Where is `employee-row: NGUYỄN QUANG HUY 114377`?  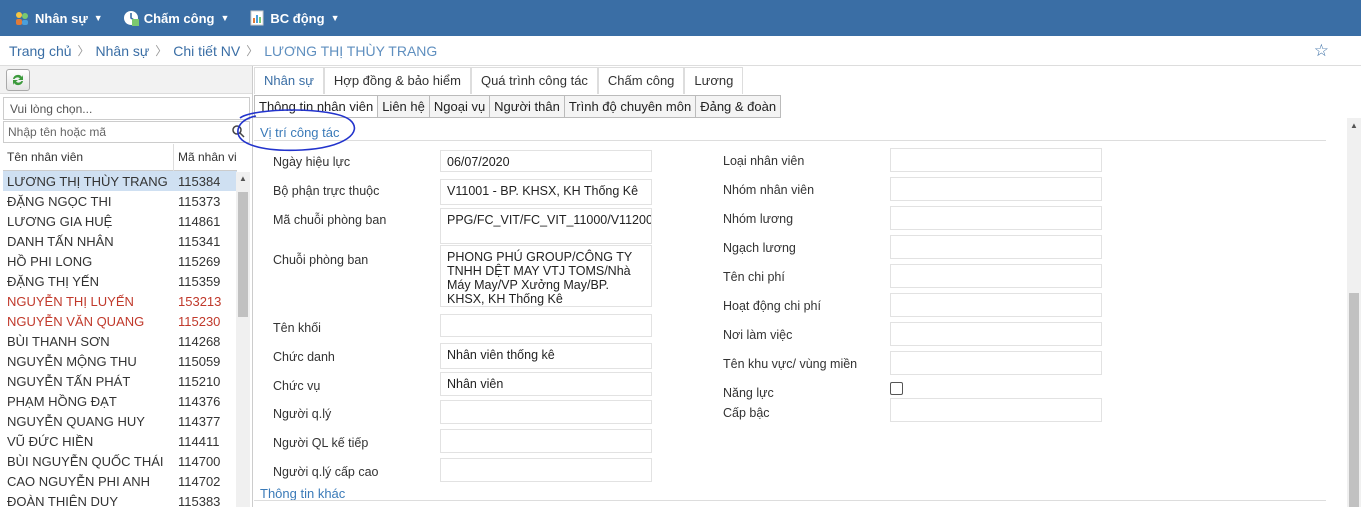 employee-row: NGUYỄN QUANG HUY 114377 is located at coordinates (120, 421).